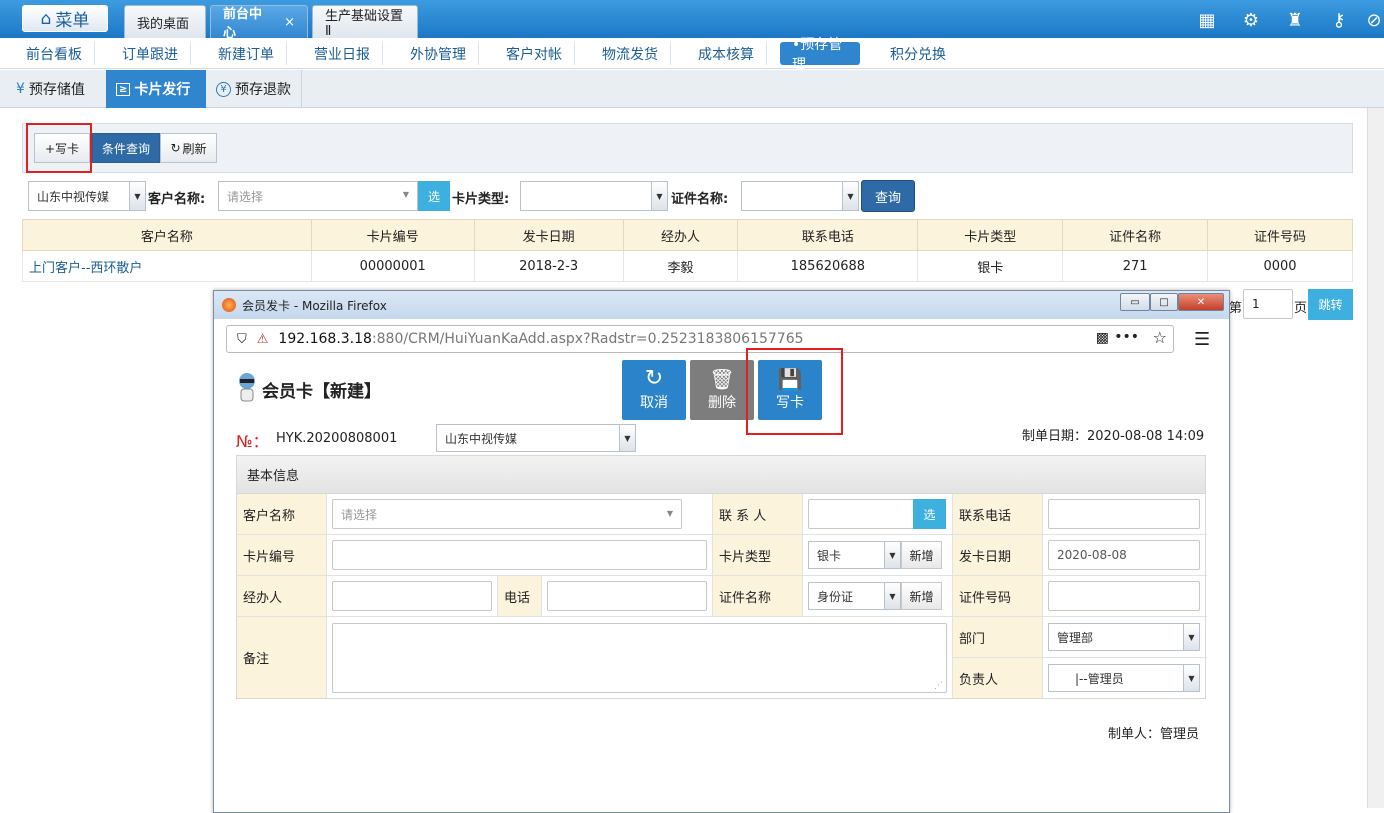 The height and width of the screenshot is (813, 1384). Describe the element at coordinates (262, 339) in the screenshot. I see `insecure-lock-icon: ⚠` at that location.